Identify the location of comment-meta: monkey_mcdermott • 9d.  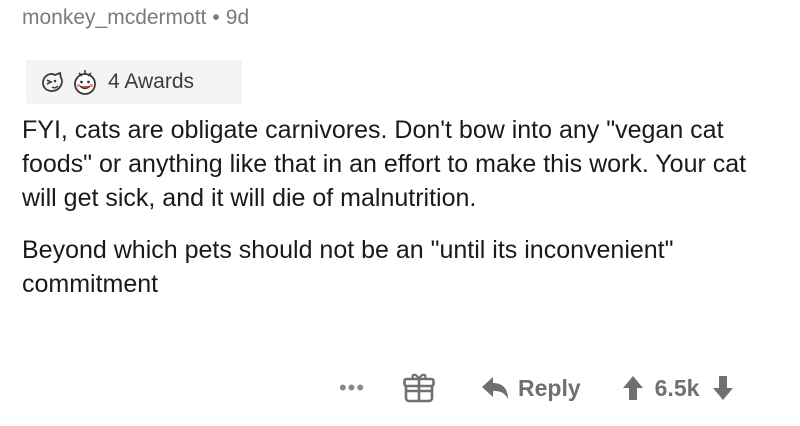
(135, 18).